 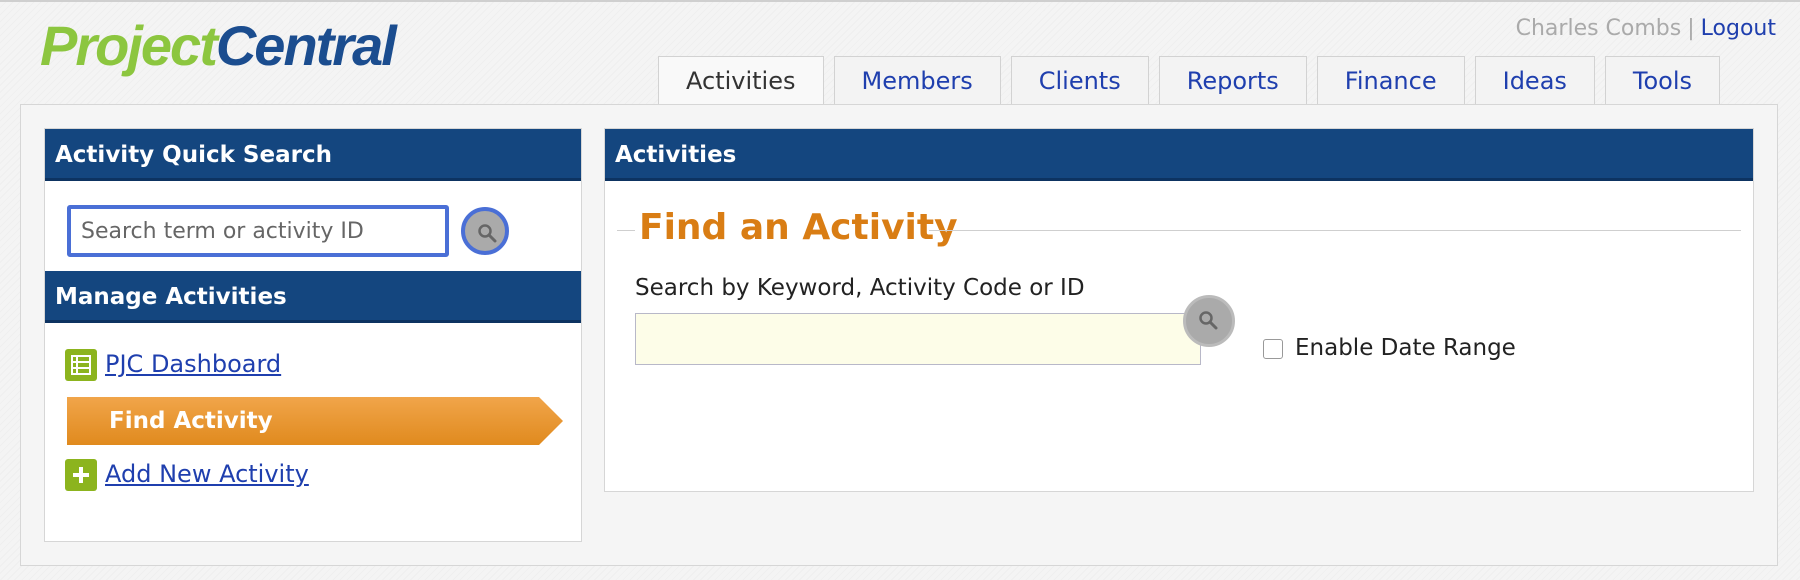 I want to click on quick-search-heading: Activity Quick Search, so click(x=313, y=155).